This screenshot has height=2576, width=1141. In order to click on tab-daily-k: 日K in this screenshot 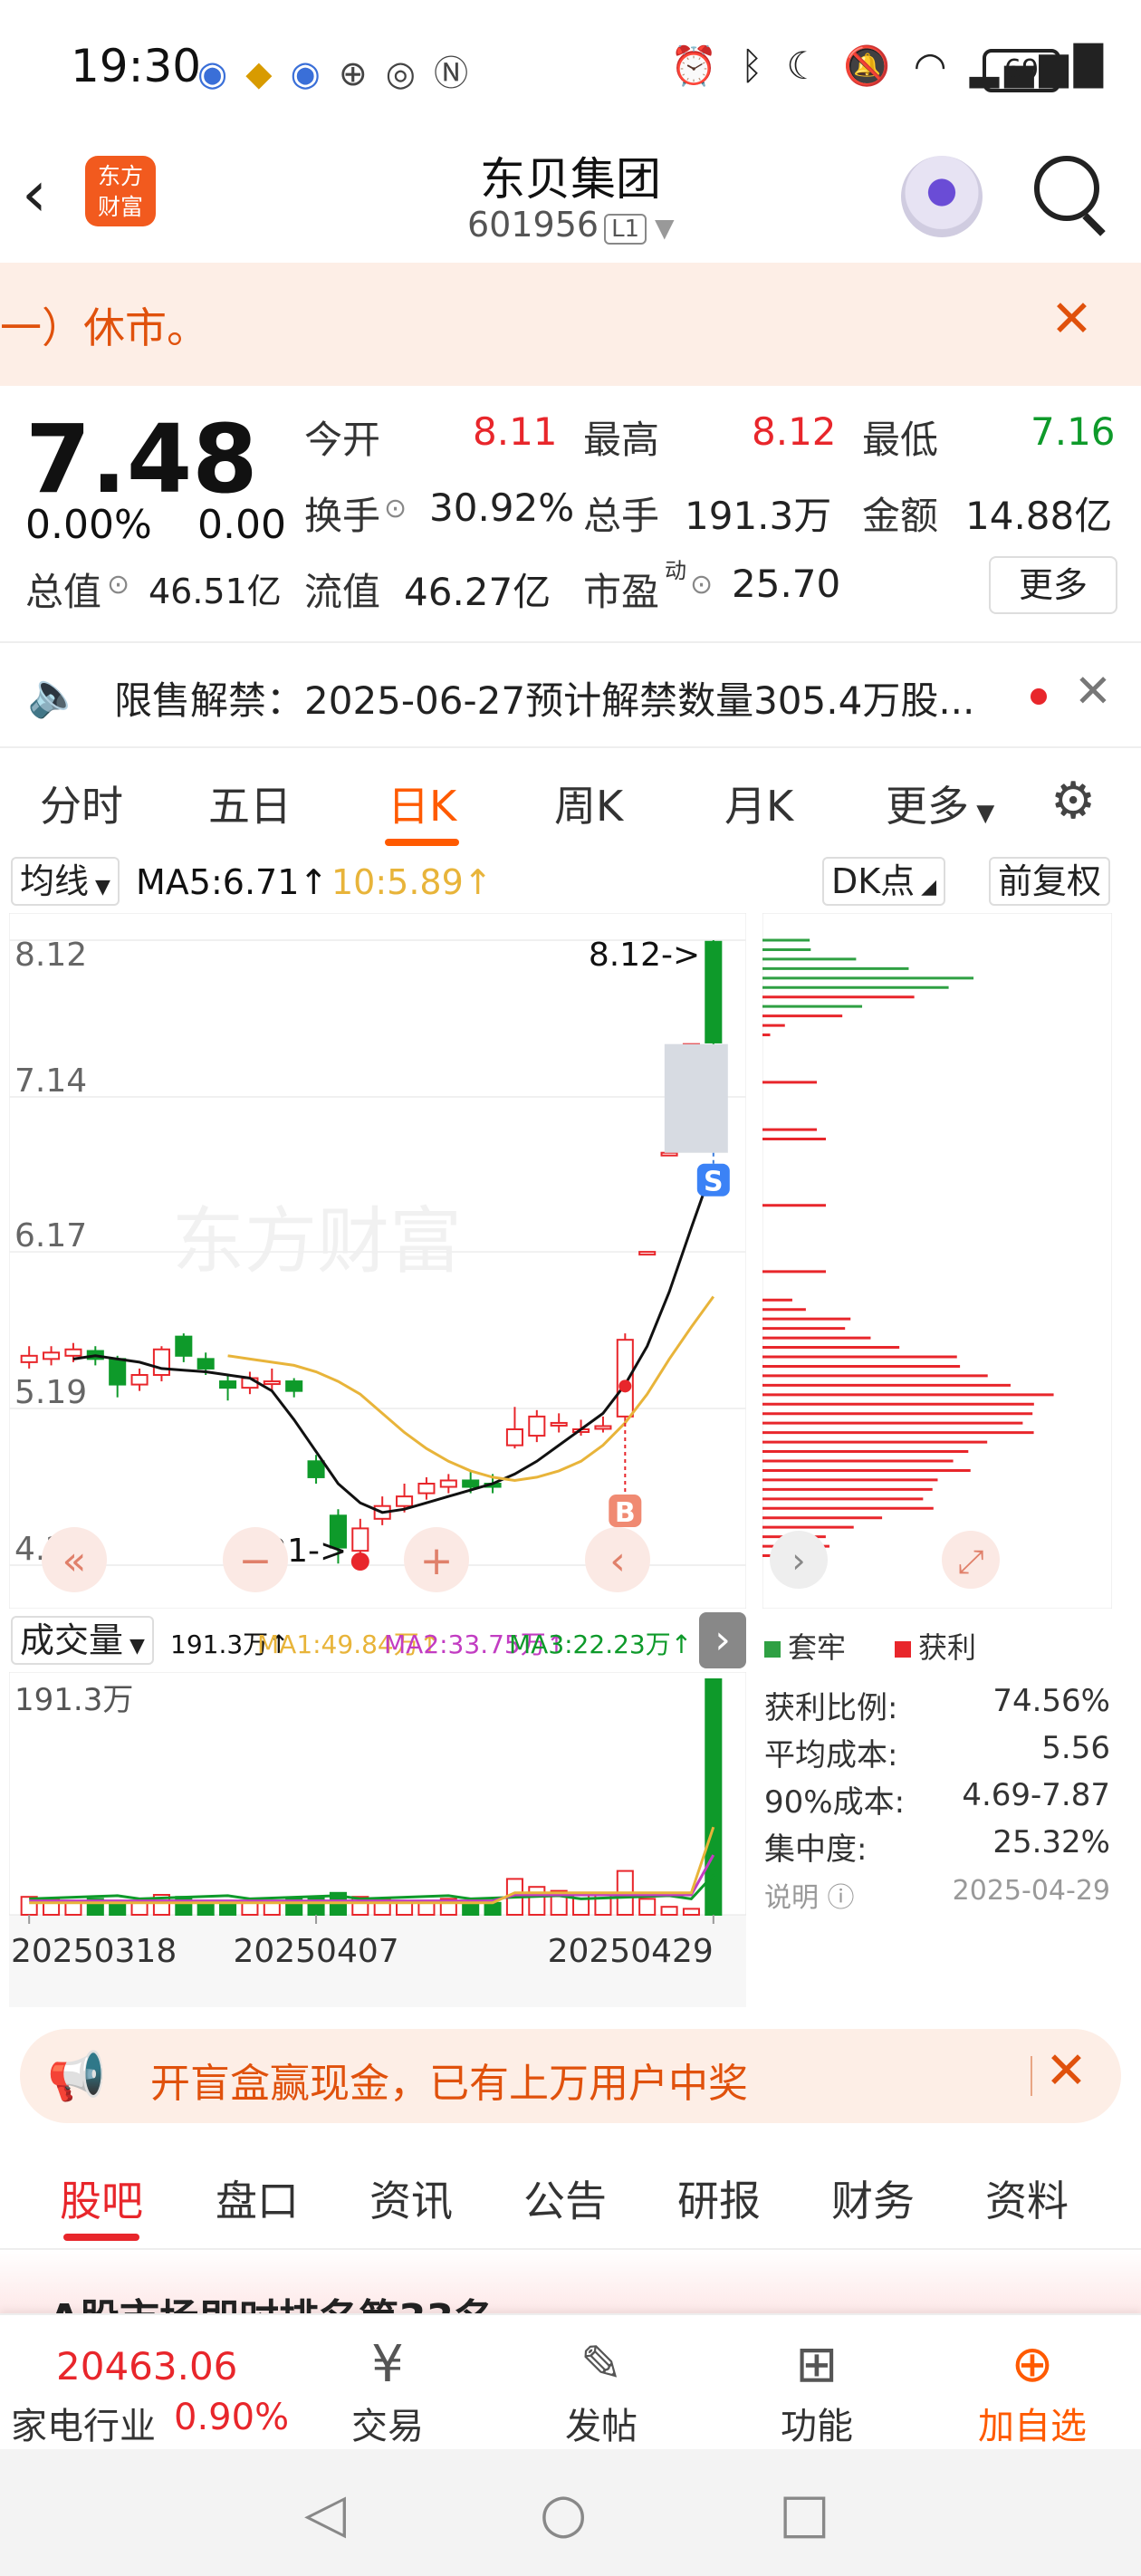, I will do `click(422, 803)`.